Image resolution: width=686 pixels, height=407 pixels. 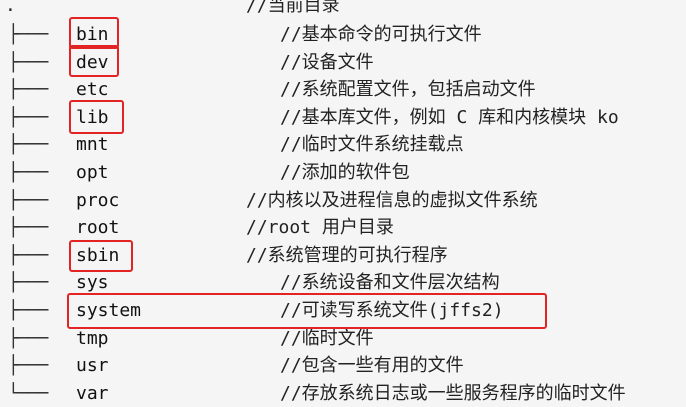 What do you see at coordinates (92, 145) in the screenshot?
I see `dir-name-mnt: mnt` at bounding box center [92, 145].